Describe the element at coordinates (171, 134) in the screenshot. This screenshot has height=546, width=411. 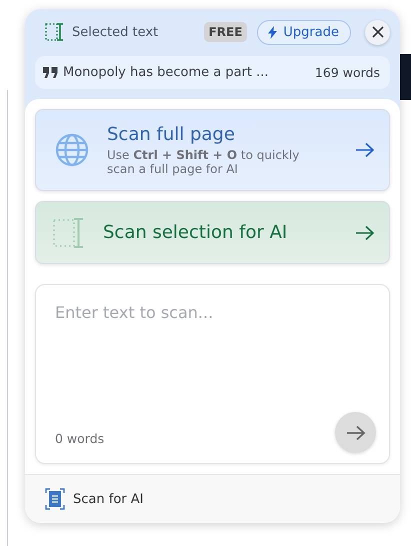
I see `card-title: Scan full page` at that location.